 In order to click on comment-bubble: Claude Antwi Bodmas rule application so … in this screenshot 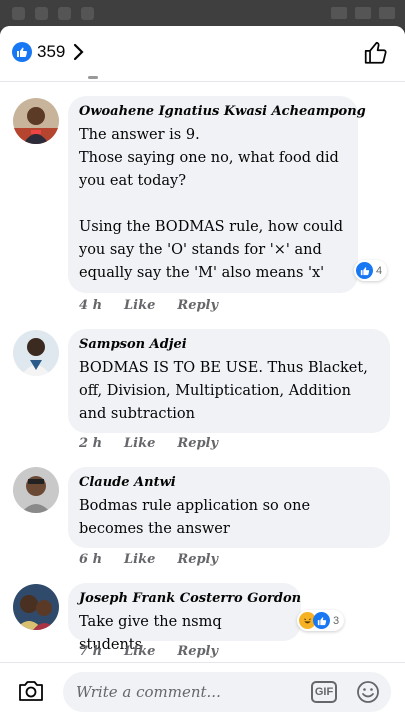, I will do `click(229, 507)`.